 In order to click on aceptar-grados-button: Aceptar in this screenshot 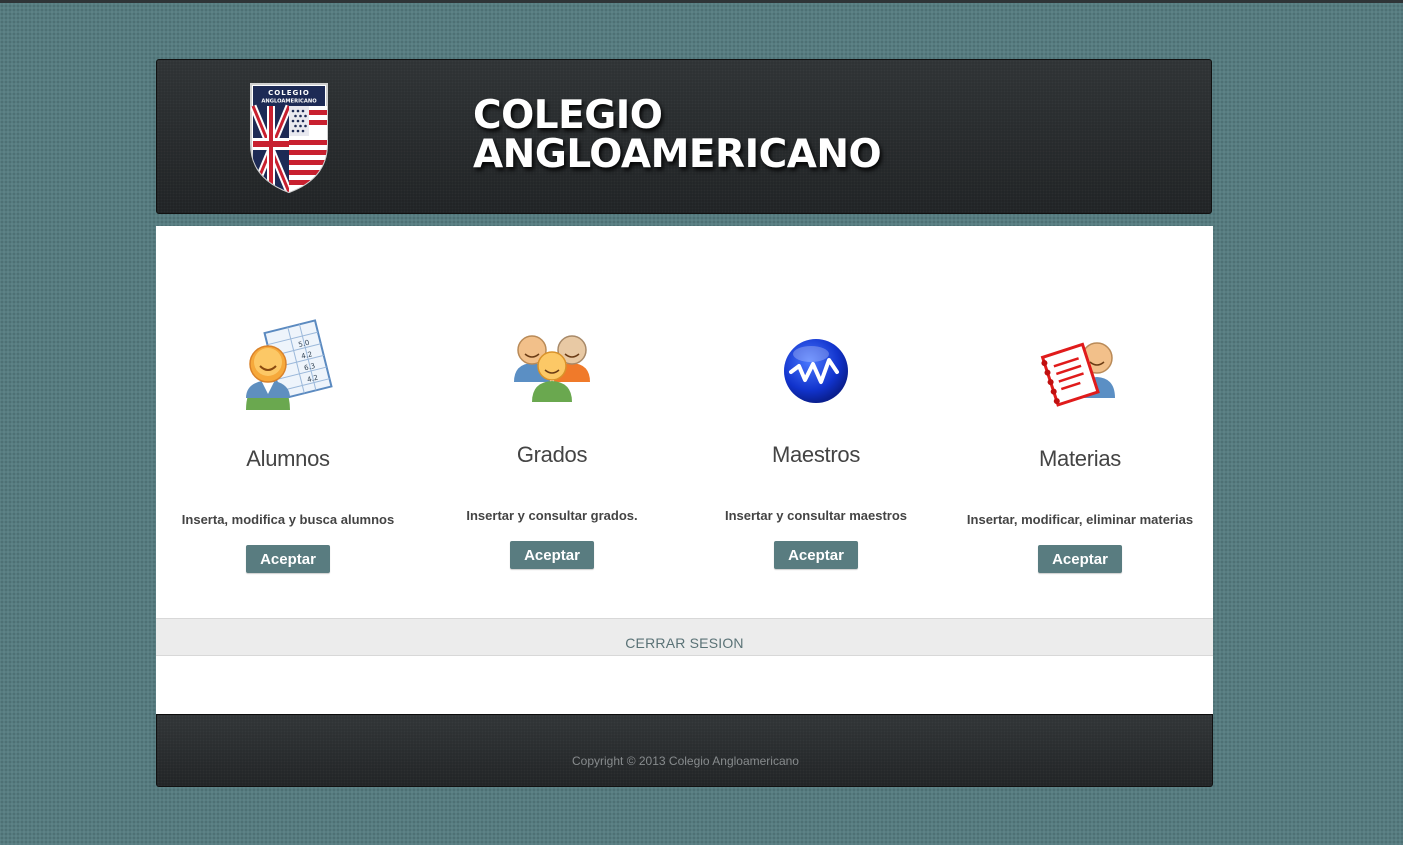, I will do `click(552, 555)`.